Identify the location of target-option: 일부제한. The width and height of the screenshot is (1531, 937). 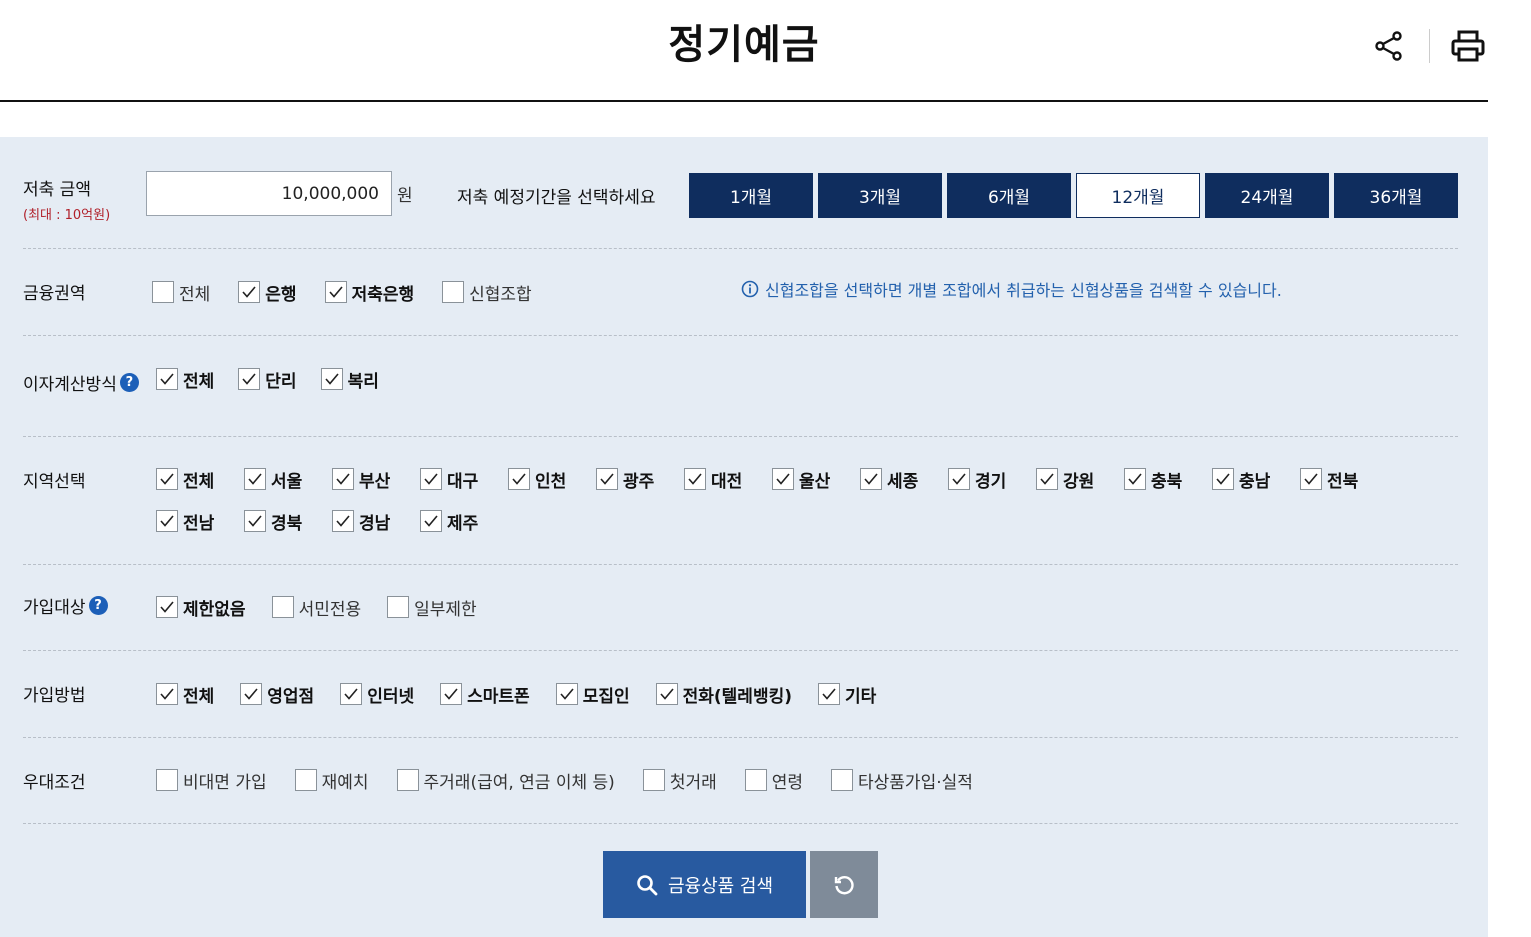
(432, 607).